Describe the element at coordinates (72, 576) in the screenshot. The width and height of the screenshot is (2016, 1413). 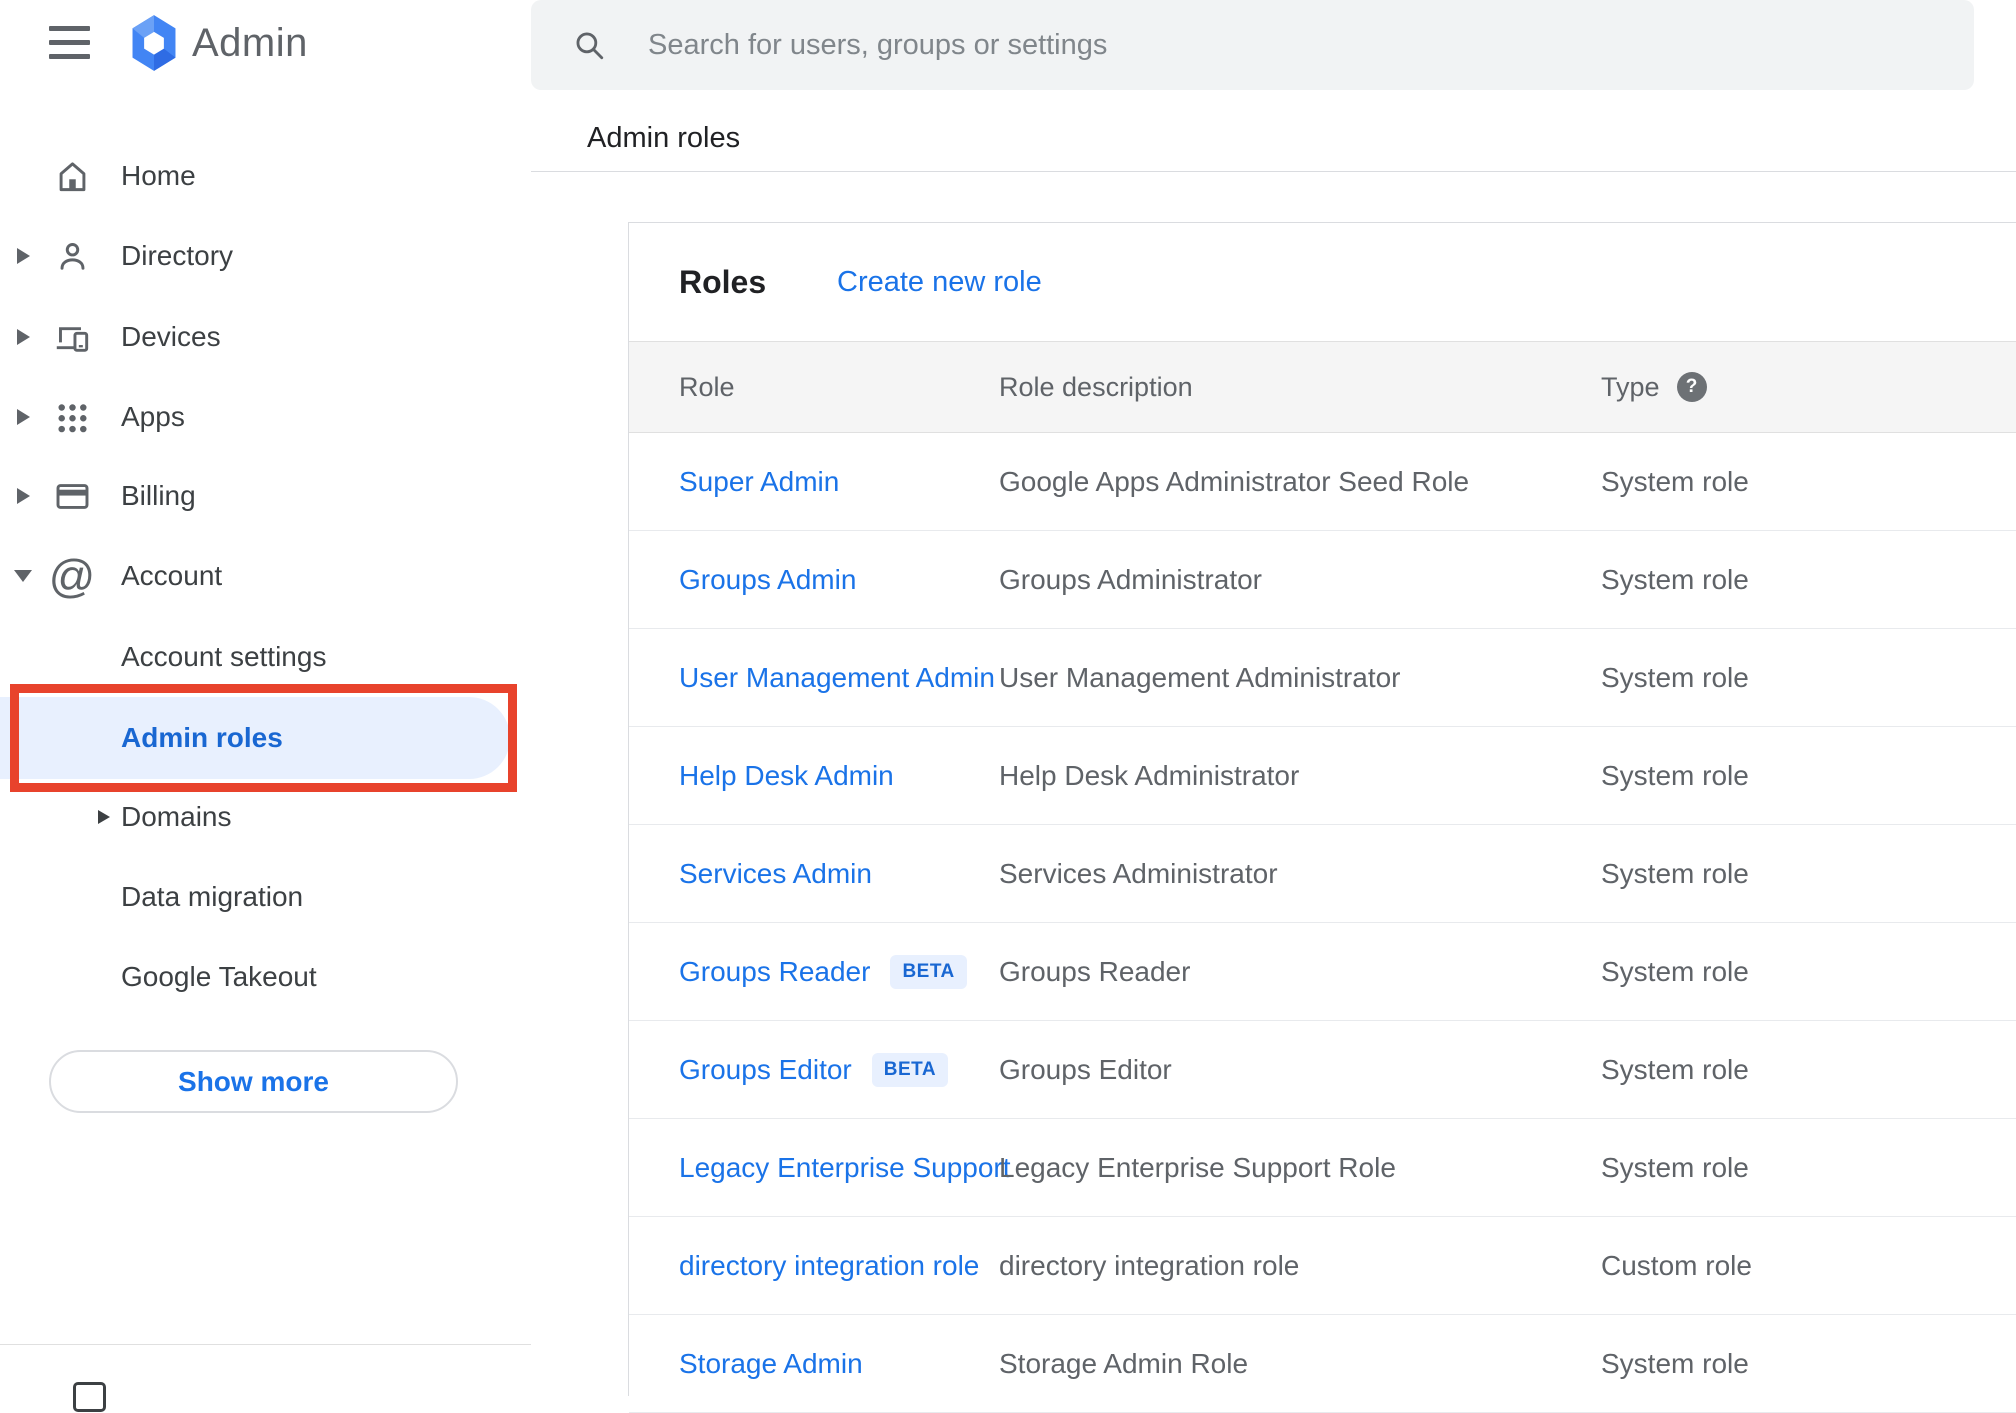
I see `at-sign-icon: @` at that location.